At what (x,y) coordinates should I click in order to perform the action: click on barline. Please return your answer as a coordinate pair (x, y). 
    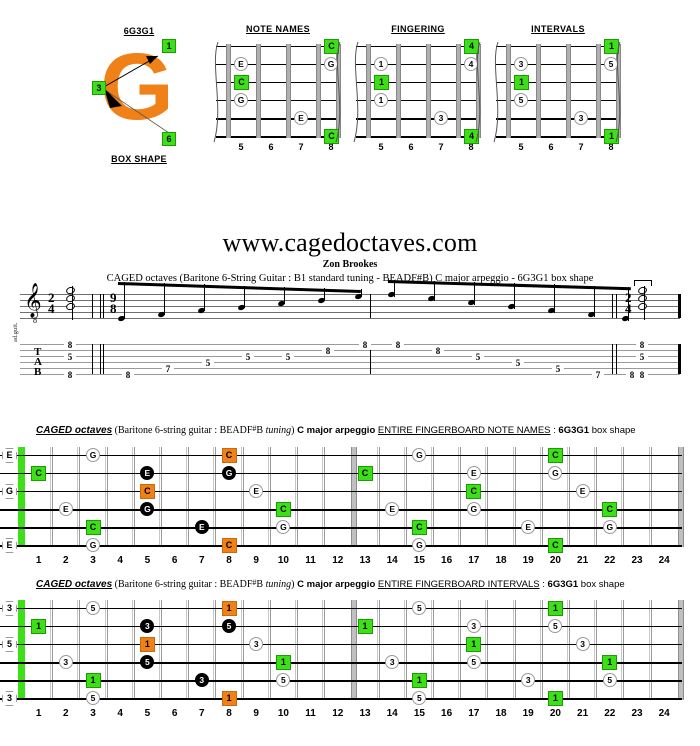
    Looking at the image, I should click on (612, 306).